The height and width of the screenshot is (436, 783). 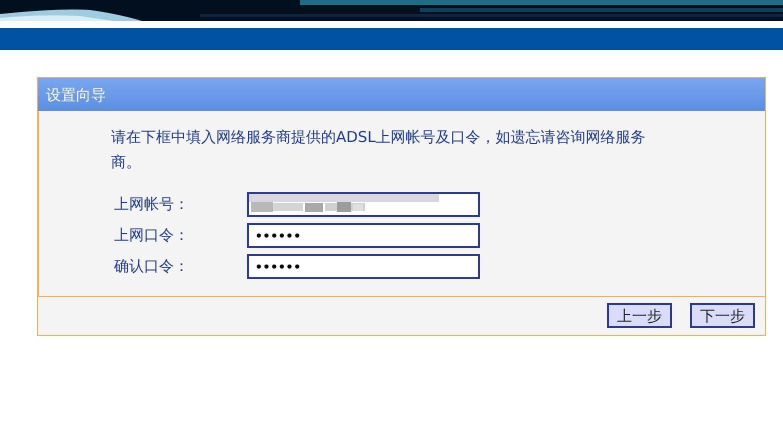 What do you see at coordinates (639, 315) in the screenshot?
I see `back-button: 上一步` at bounding box center [639, 315].